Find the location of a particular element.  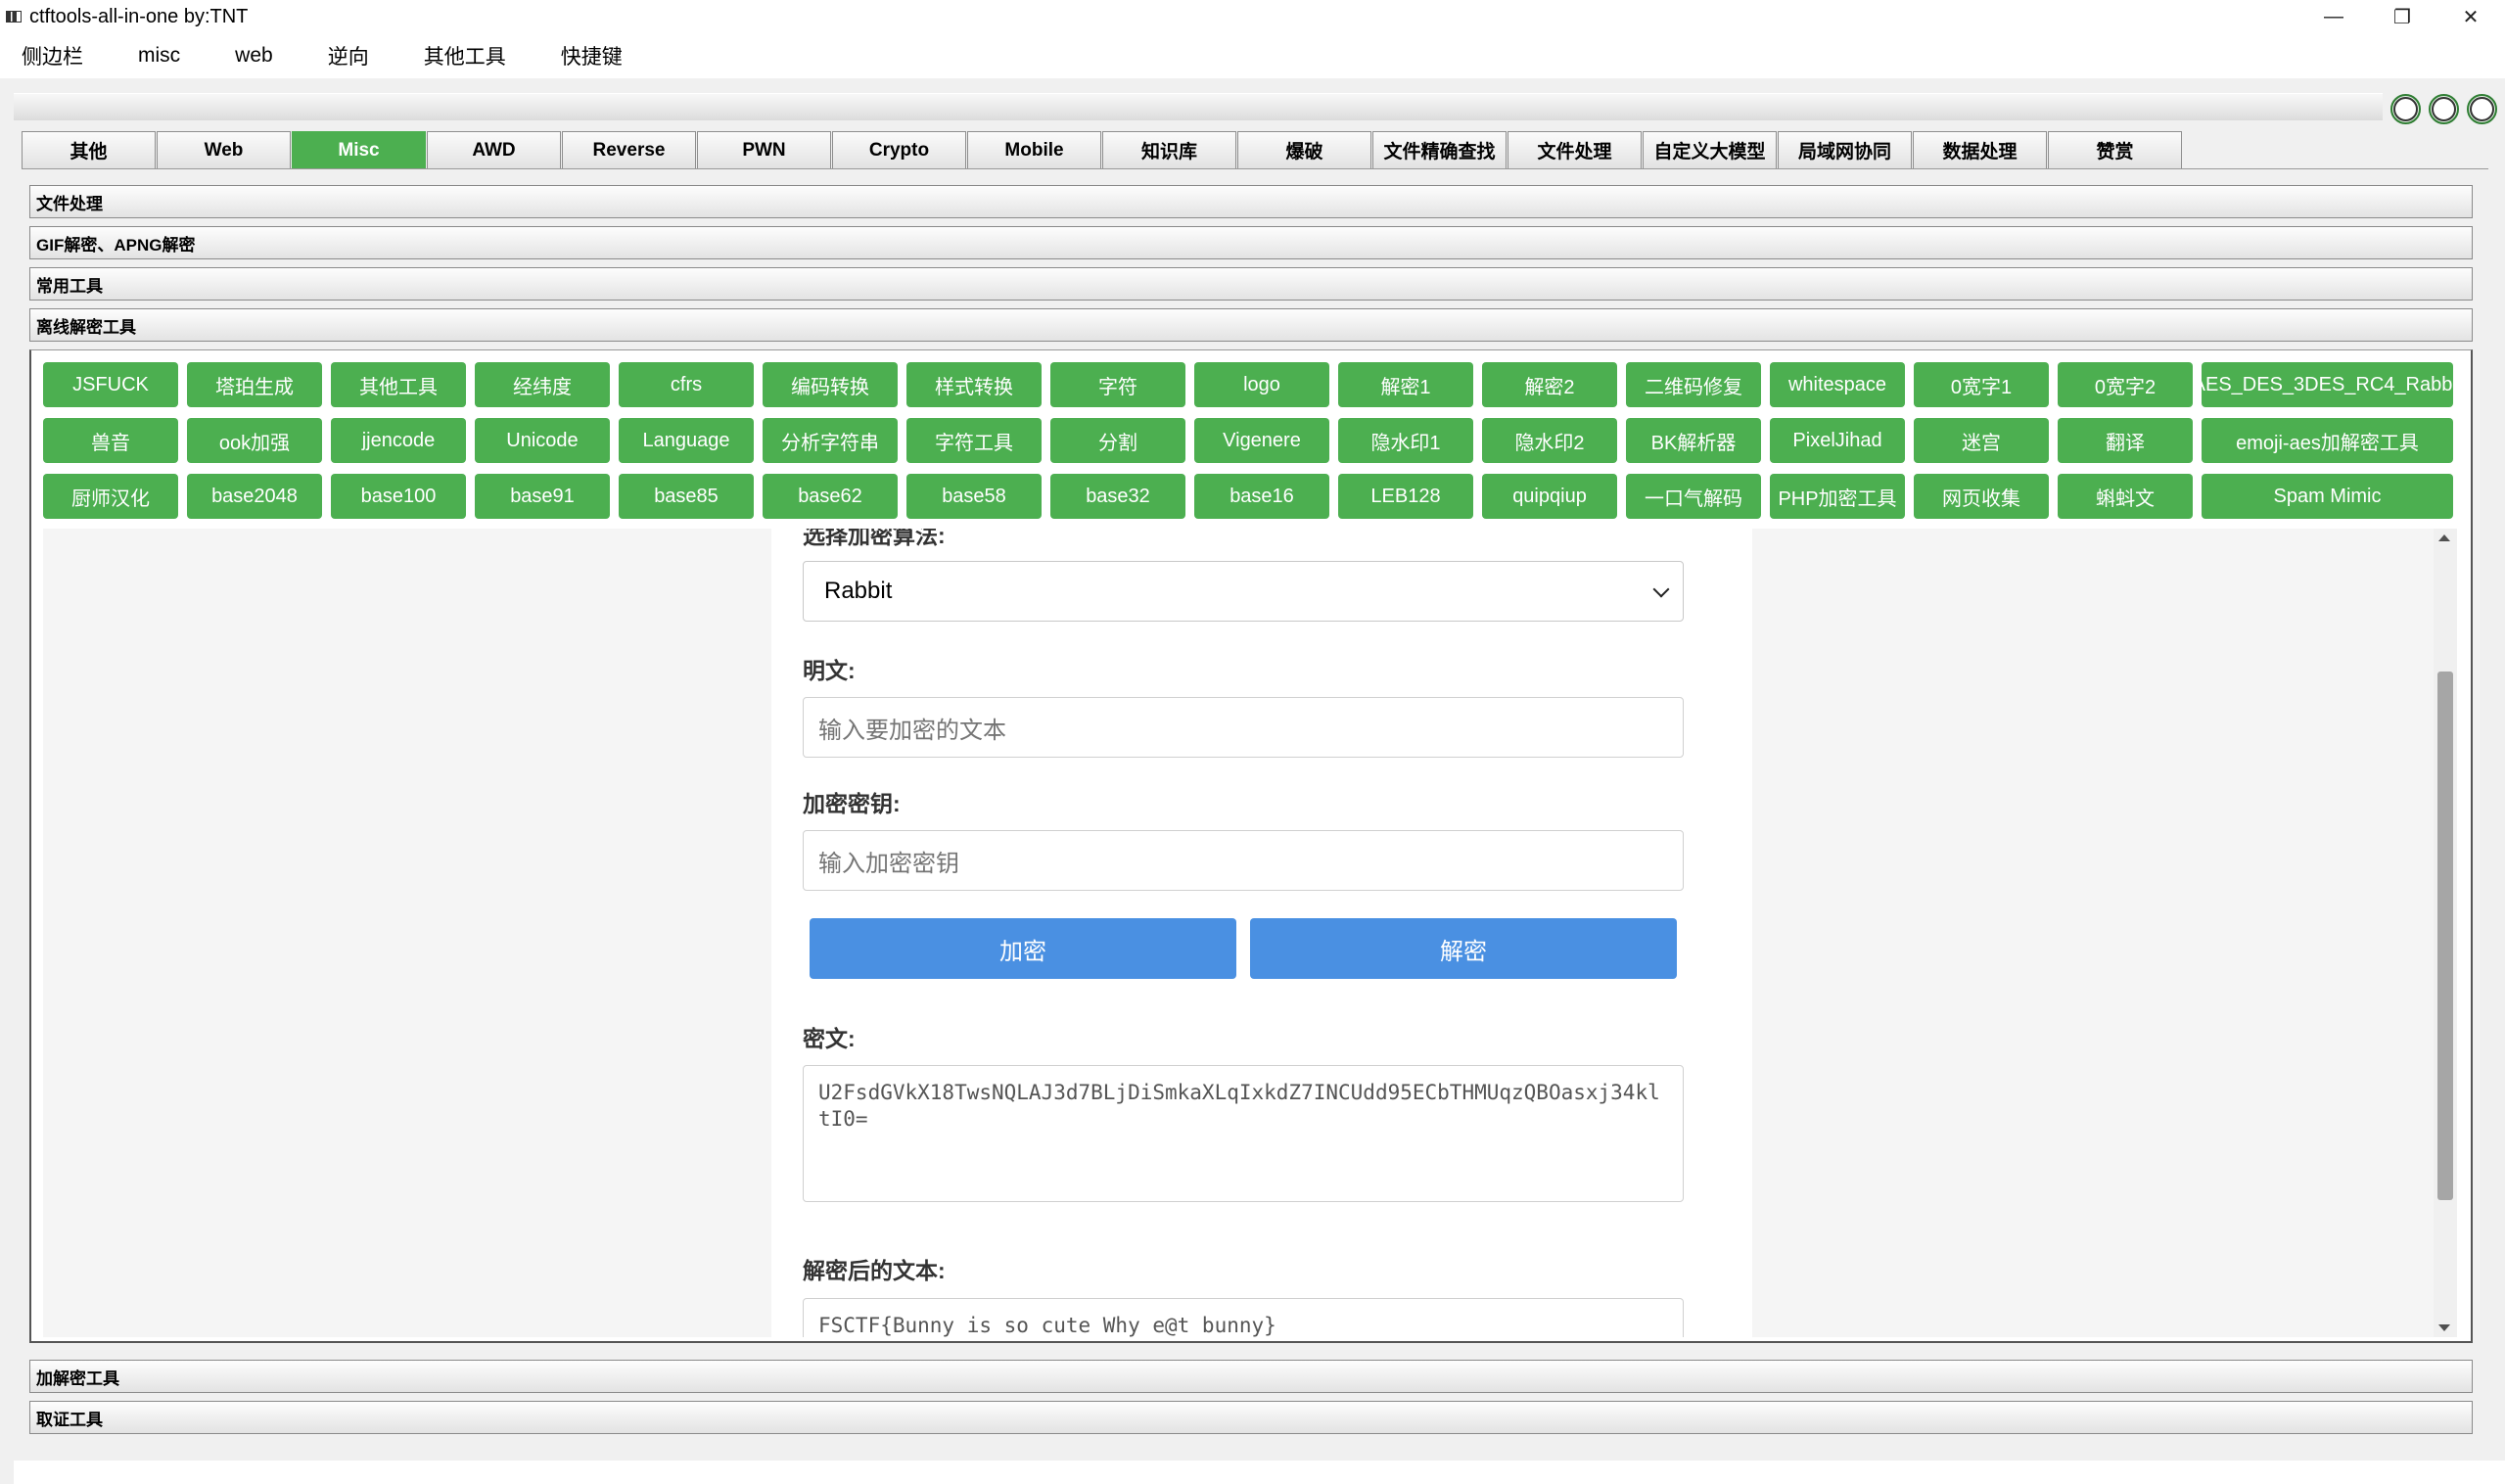

tab-2: Misc is located at coordinates (359, 149).